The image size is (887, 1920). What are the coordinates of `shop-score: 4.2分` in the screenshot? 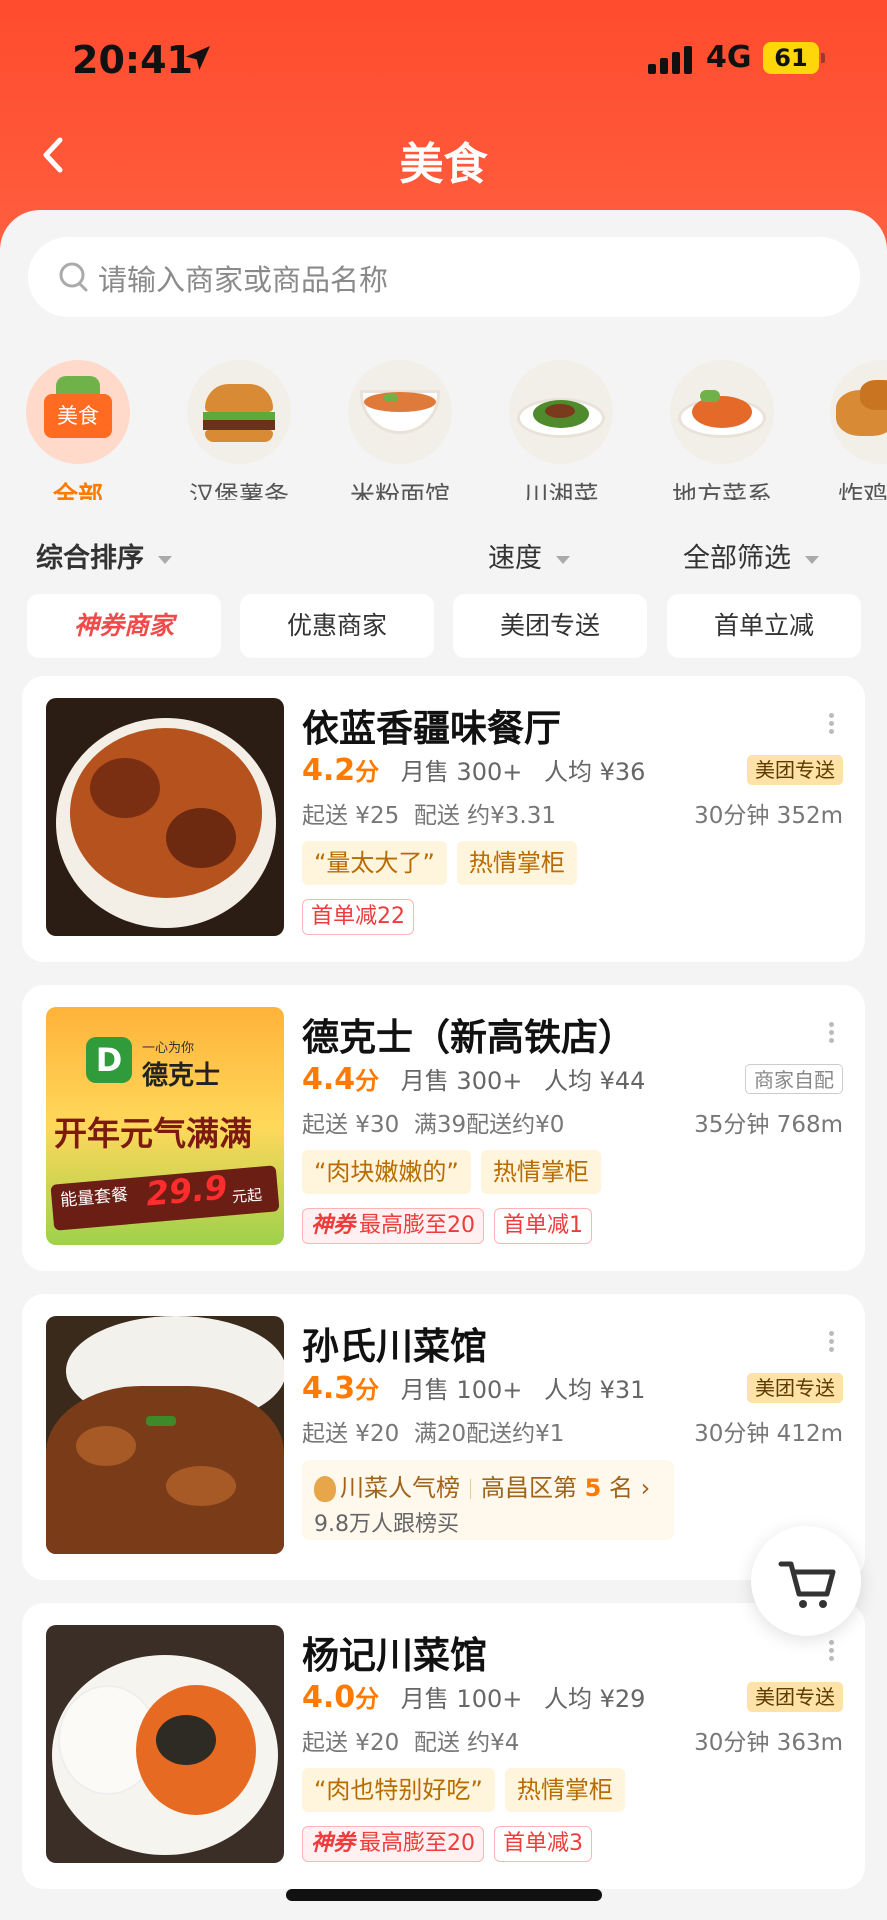 It's located at (341, 770).